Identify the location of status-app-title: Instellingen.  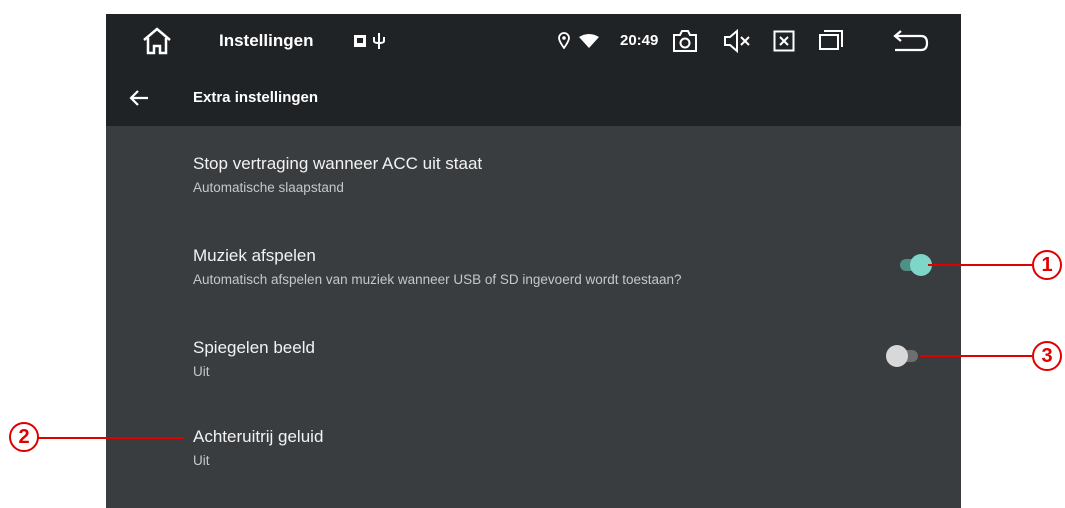
(266, 40).